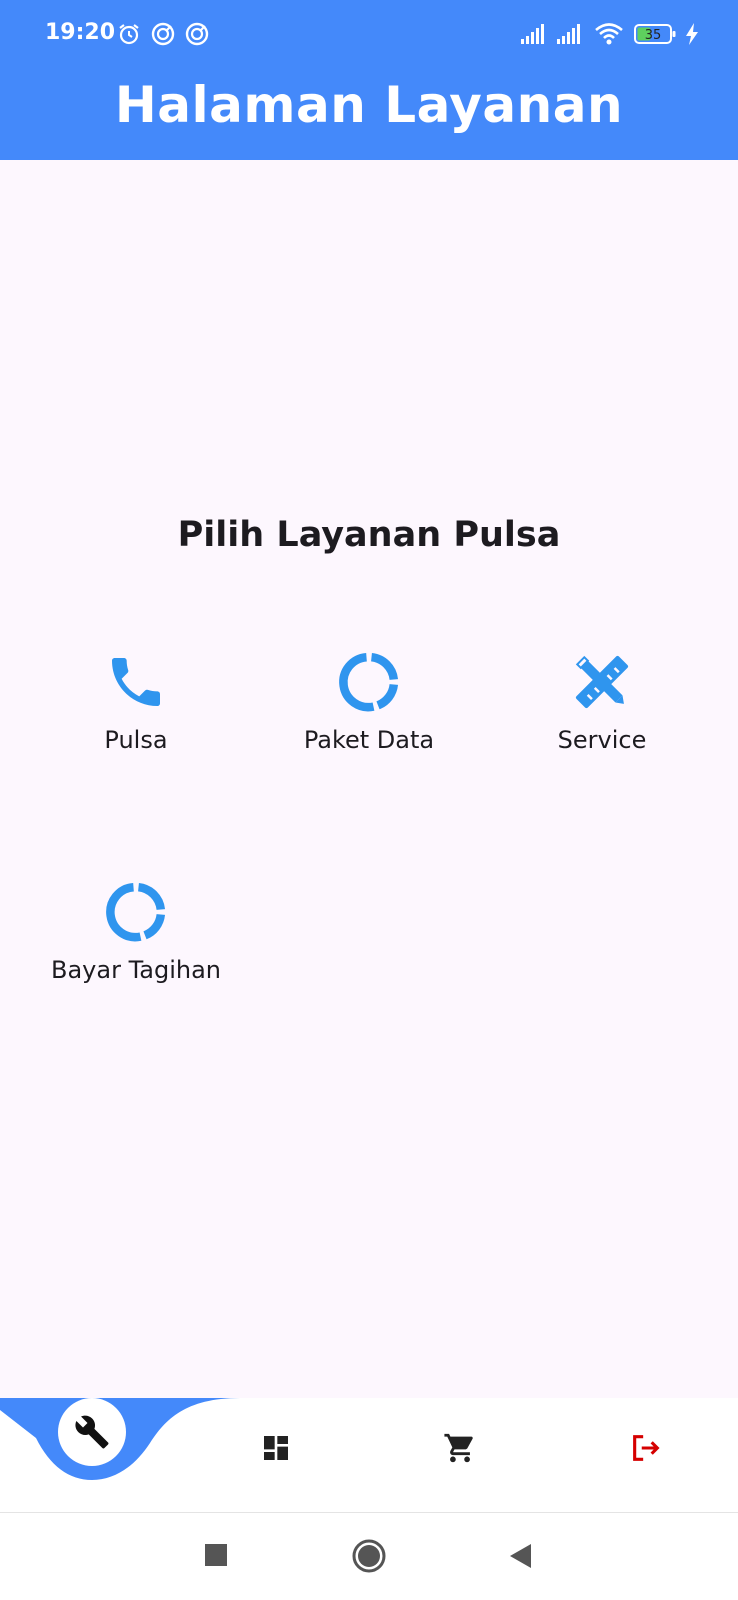 The image size is (738, 1600). I want to click on section-heading: Pilih Layanan Pulsa, so click(369, 535).